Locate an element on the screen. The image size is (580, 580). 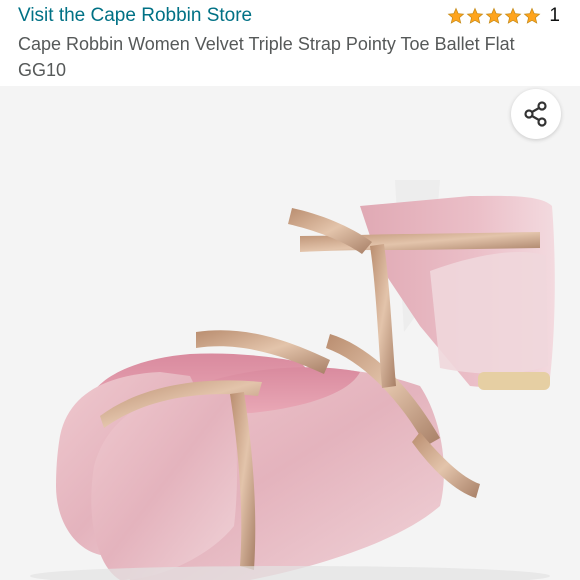
rating: 1 is located at coordinates (503, 16).